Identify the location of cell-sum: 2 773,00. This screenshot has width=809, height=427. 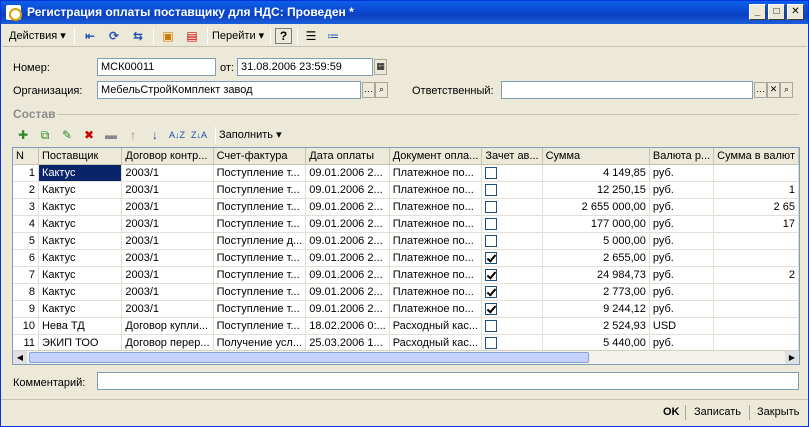
(596, 292).